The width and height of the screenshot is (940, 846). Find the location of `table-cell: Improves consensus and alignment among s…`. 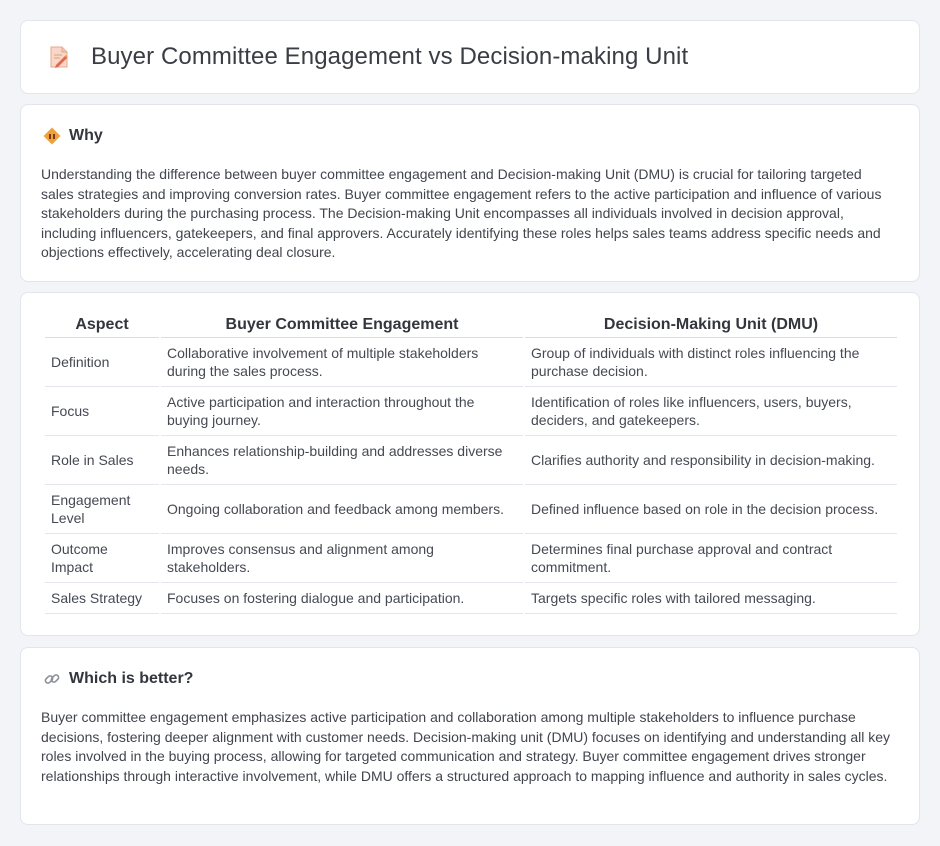

table-cell: Improves consensus and alignment among s… is located at coordinates (342, 558).